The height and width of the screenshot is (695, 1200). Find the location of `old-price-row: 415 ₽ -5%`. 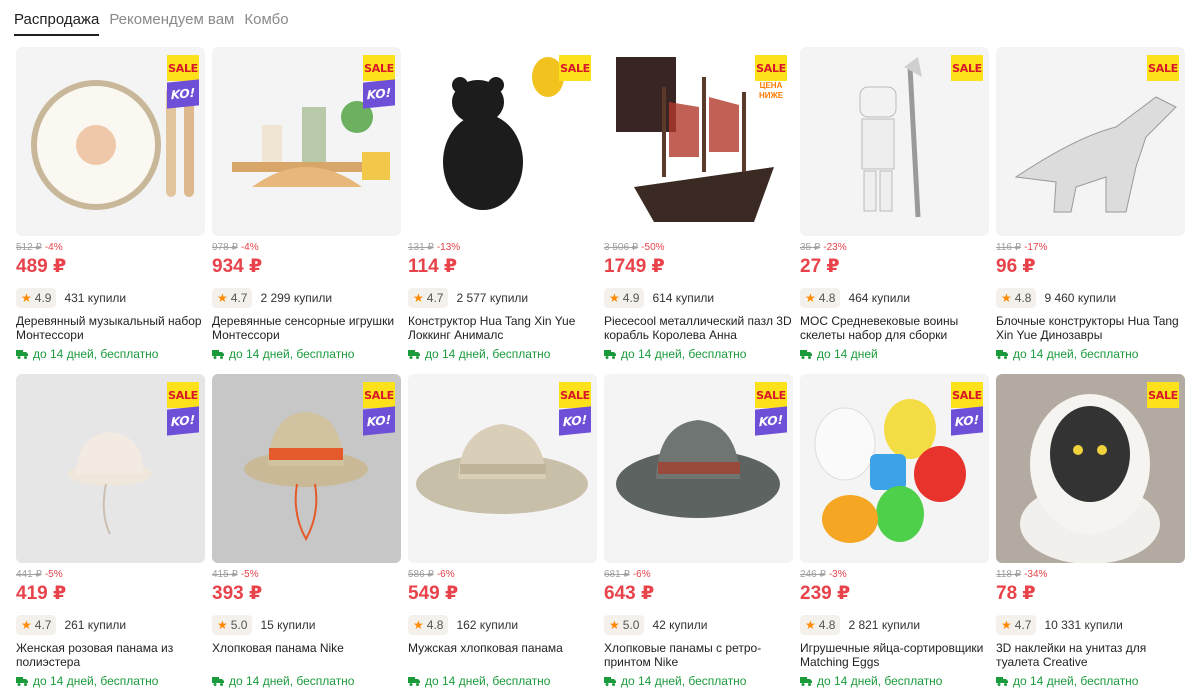

old-price-row: 415 ₽ -5% is located at coordinates (306, 575).